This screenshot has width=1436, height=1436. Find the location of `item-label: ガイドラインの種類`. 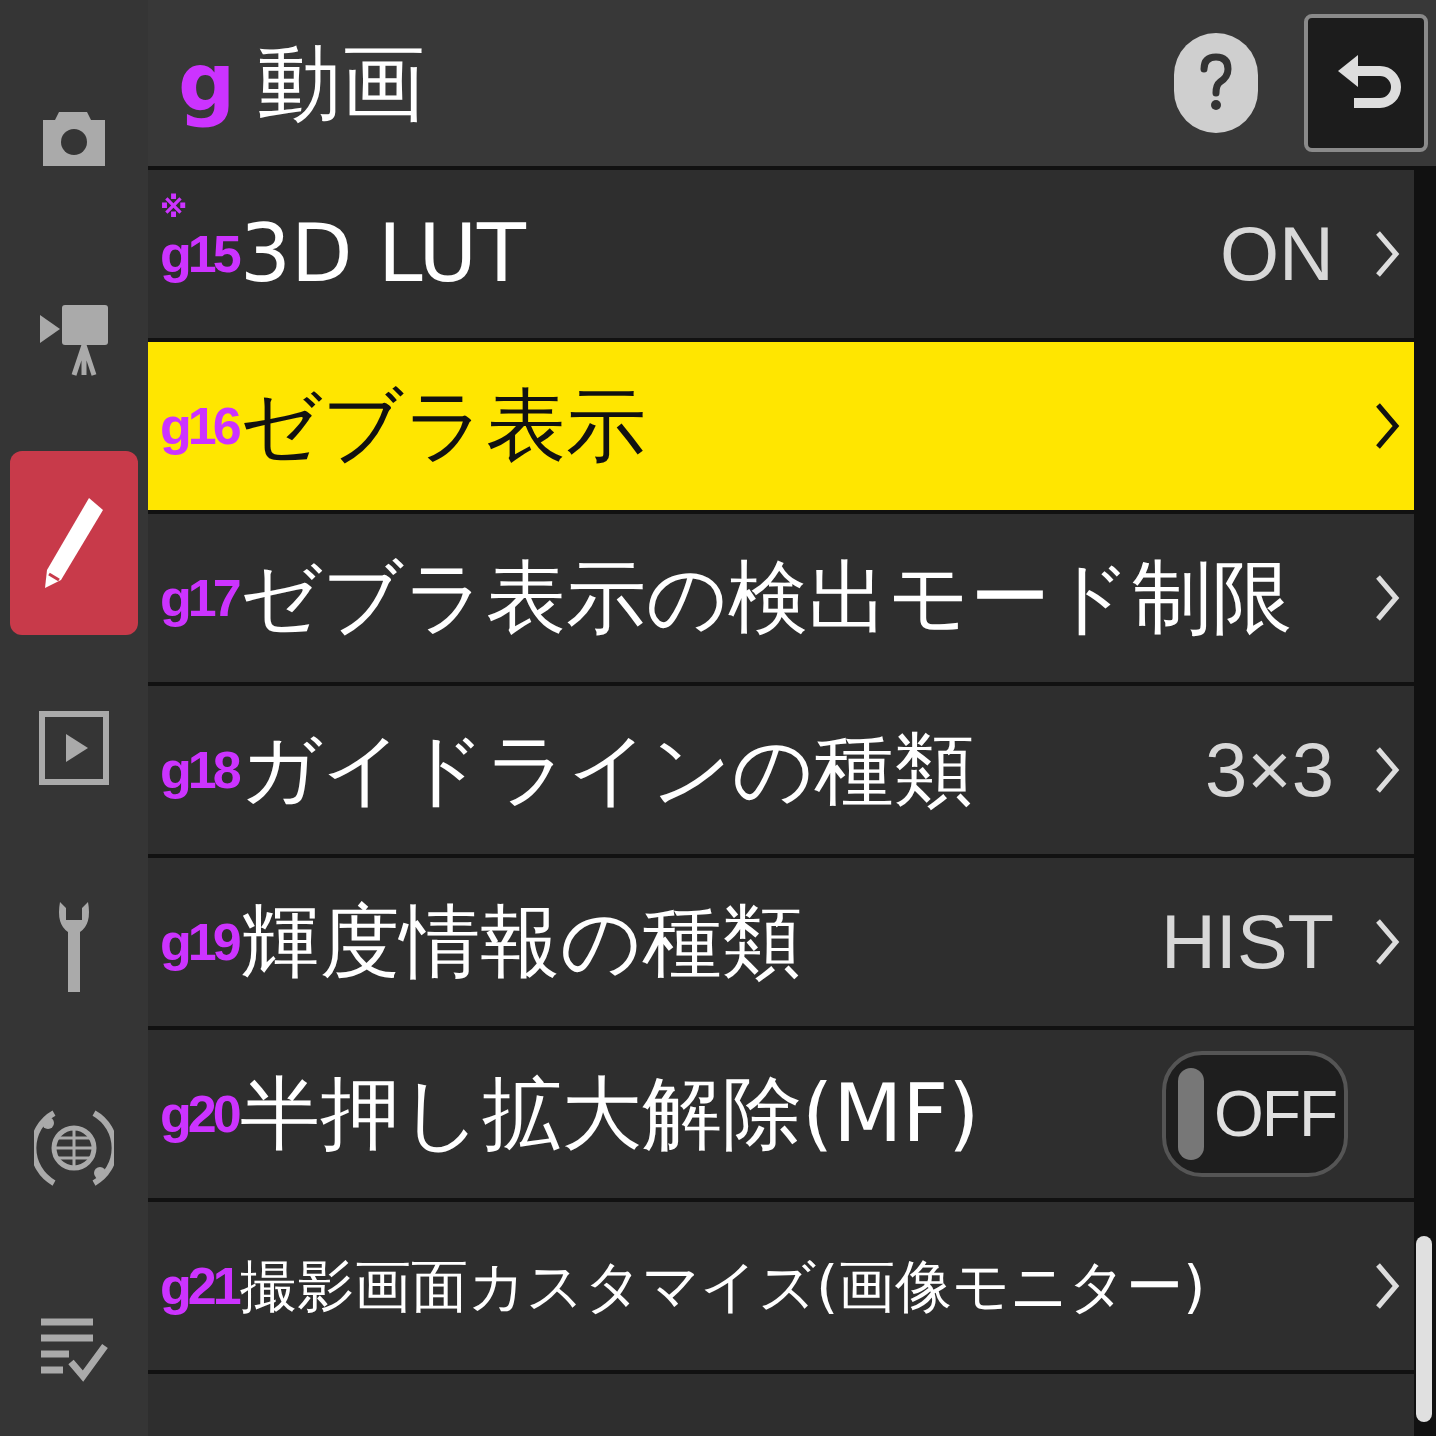

item-label: ガイドラインの種類 is located at coordinates (607, 770).